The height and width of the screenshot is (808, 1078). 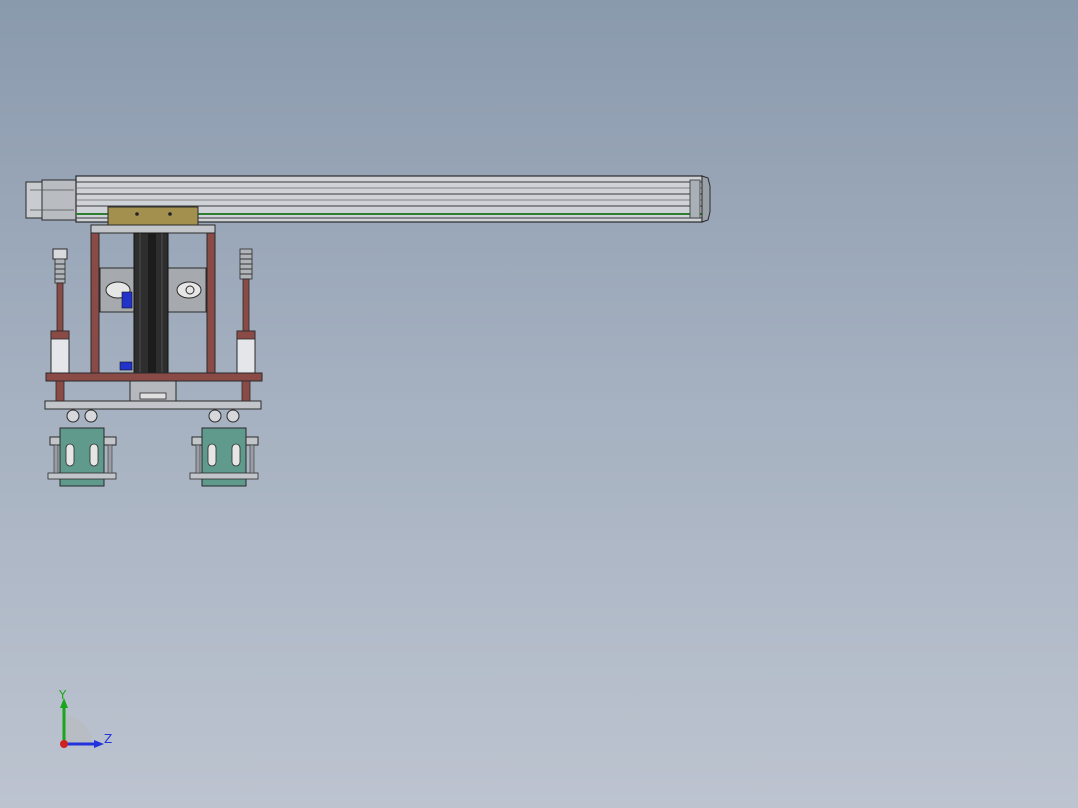 I want to click on guide-rod-left, so click(x=60, y=311).